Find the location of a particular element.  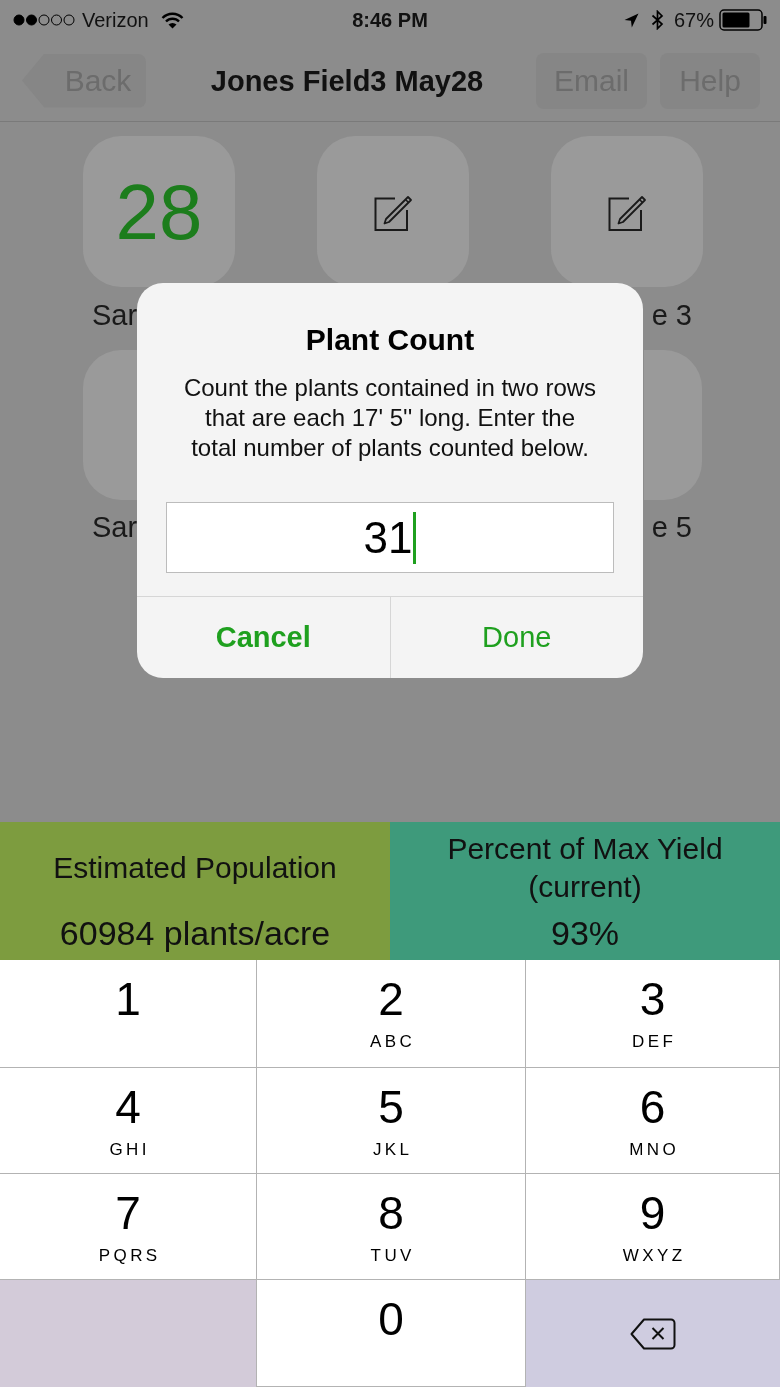

location-arrow-icon is located at coordinates (631, 20).